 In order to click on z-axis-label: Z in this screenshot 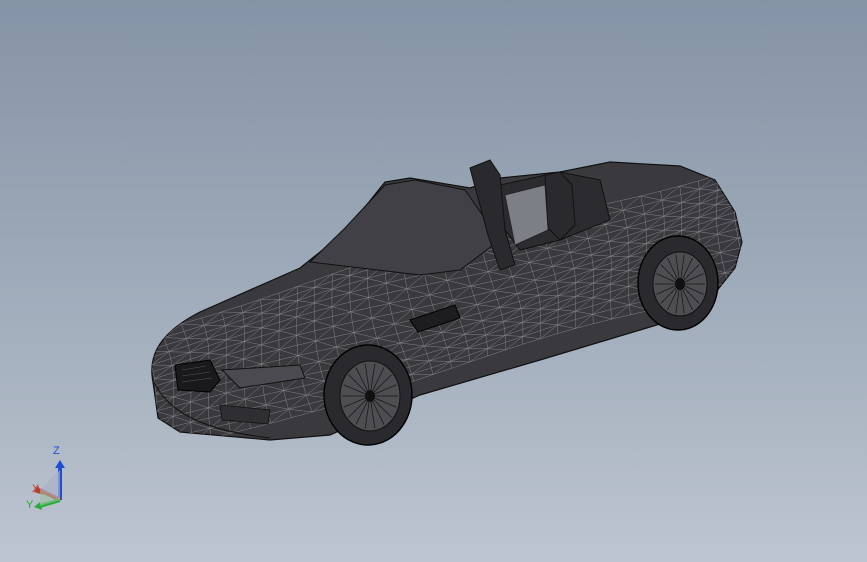, I will do `click(56, 451)`.